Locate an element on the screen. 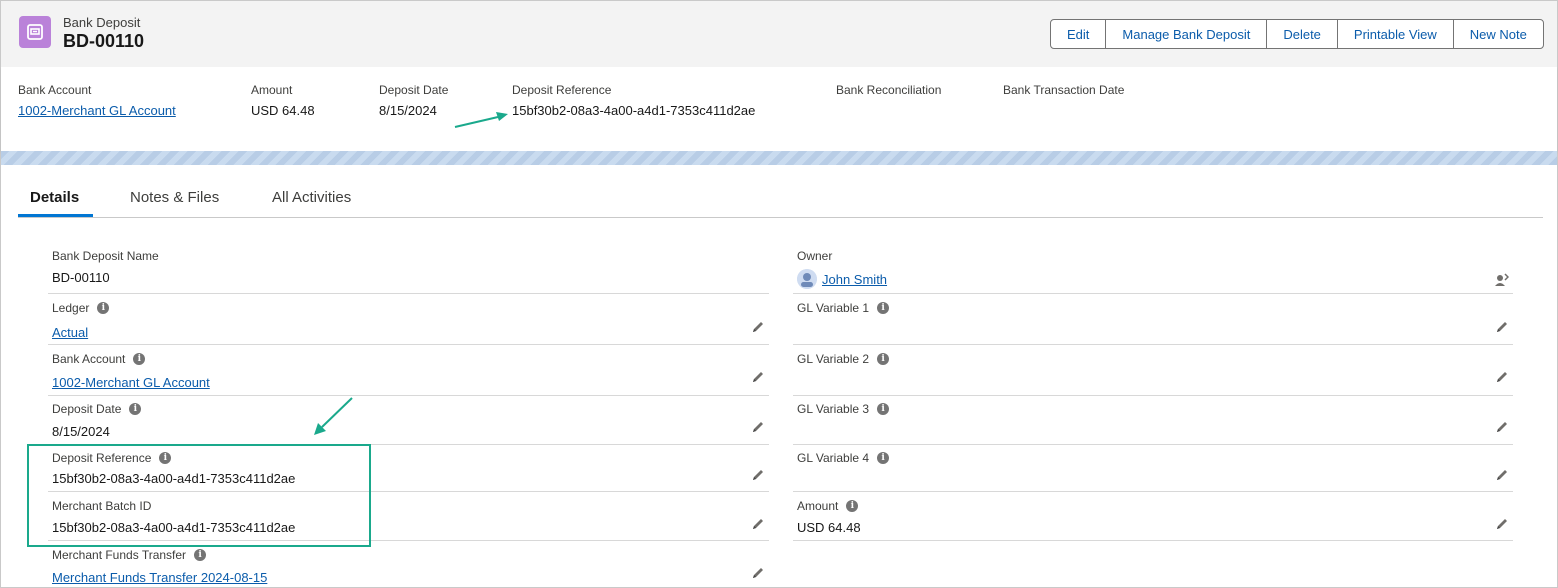 This screenshot has height=588, width=1558. field-label: Merchant Batch ID is located at coordinates (101, 506).